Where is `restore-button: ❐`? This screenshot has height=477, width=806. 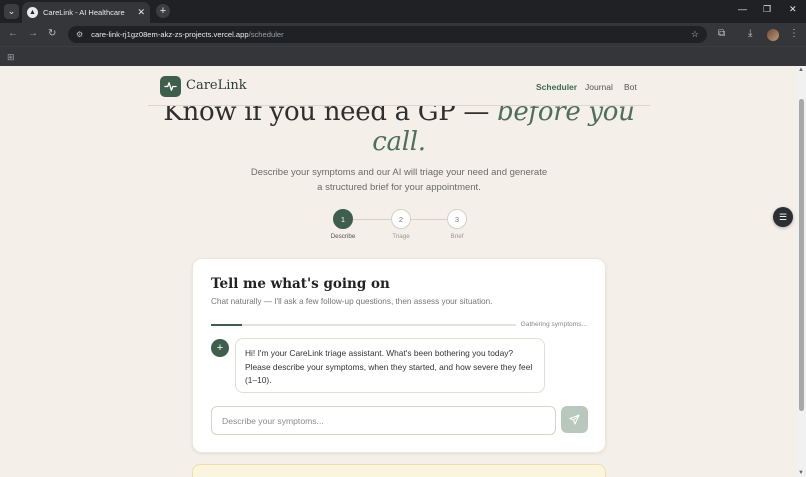
restore-button: ❐ is located at coordinates (767, 9).